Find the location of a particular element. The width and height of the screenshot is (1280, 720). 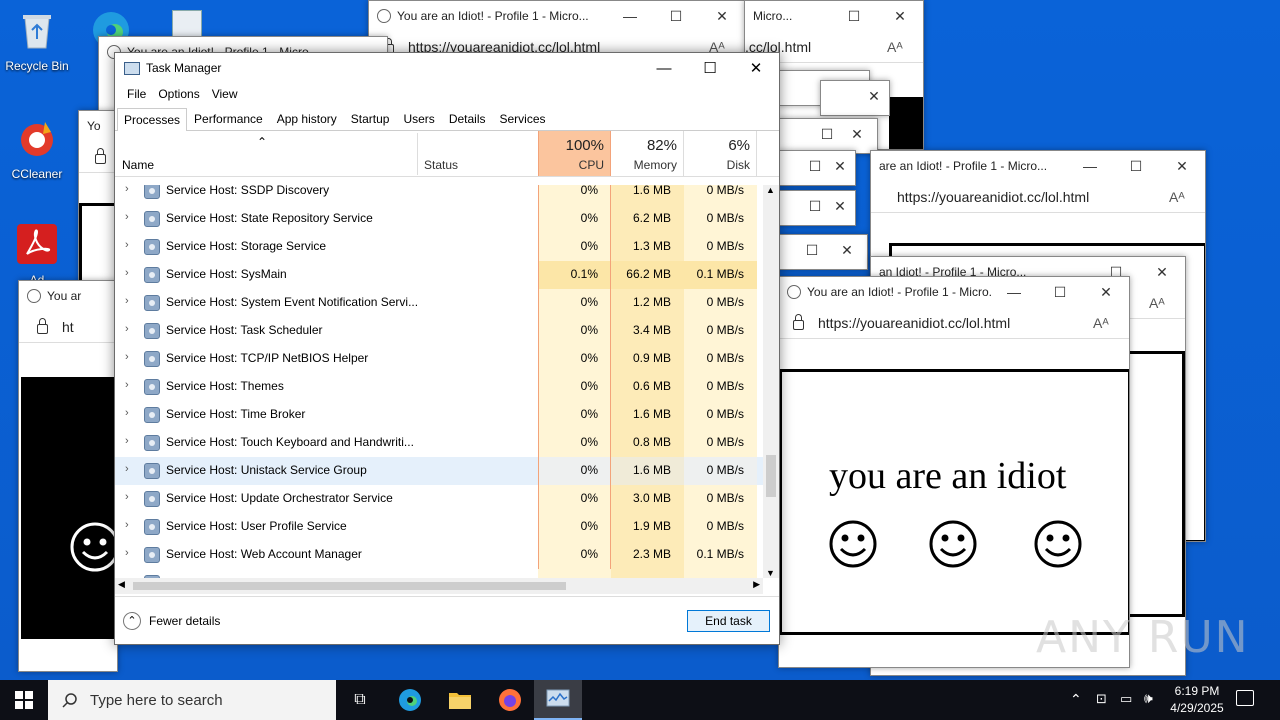

task-view-icon: ⧉ is located at coordinates (360, 700).